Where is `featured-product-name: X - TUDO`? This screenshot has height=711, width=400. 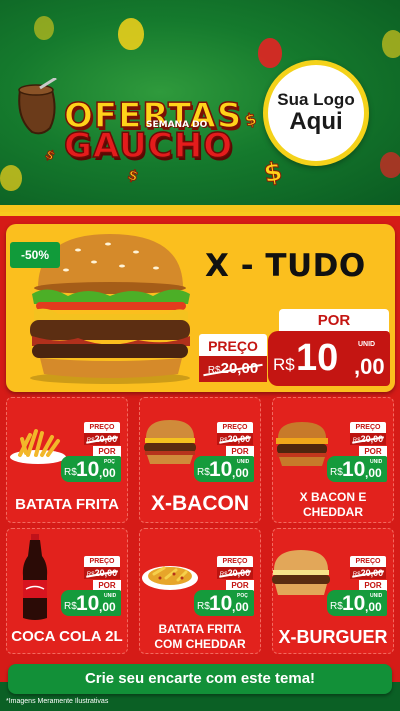
featured-product-name: X - TUDO is located at coordinates (285, 266).